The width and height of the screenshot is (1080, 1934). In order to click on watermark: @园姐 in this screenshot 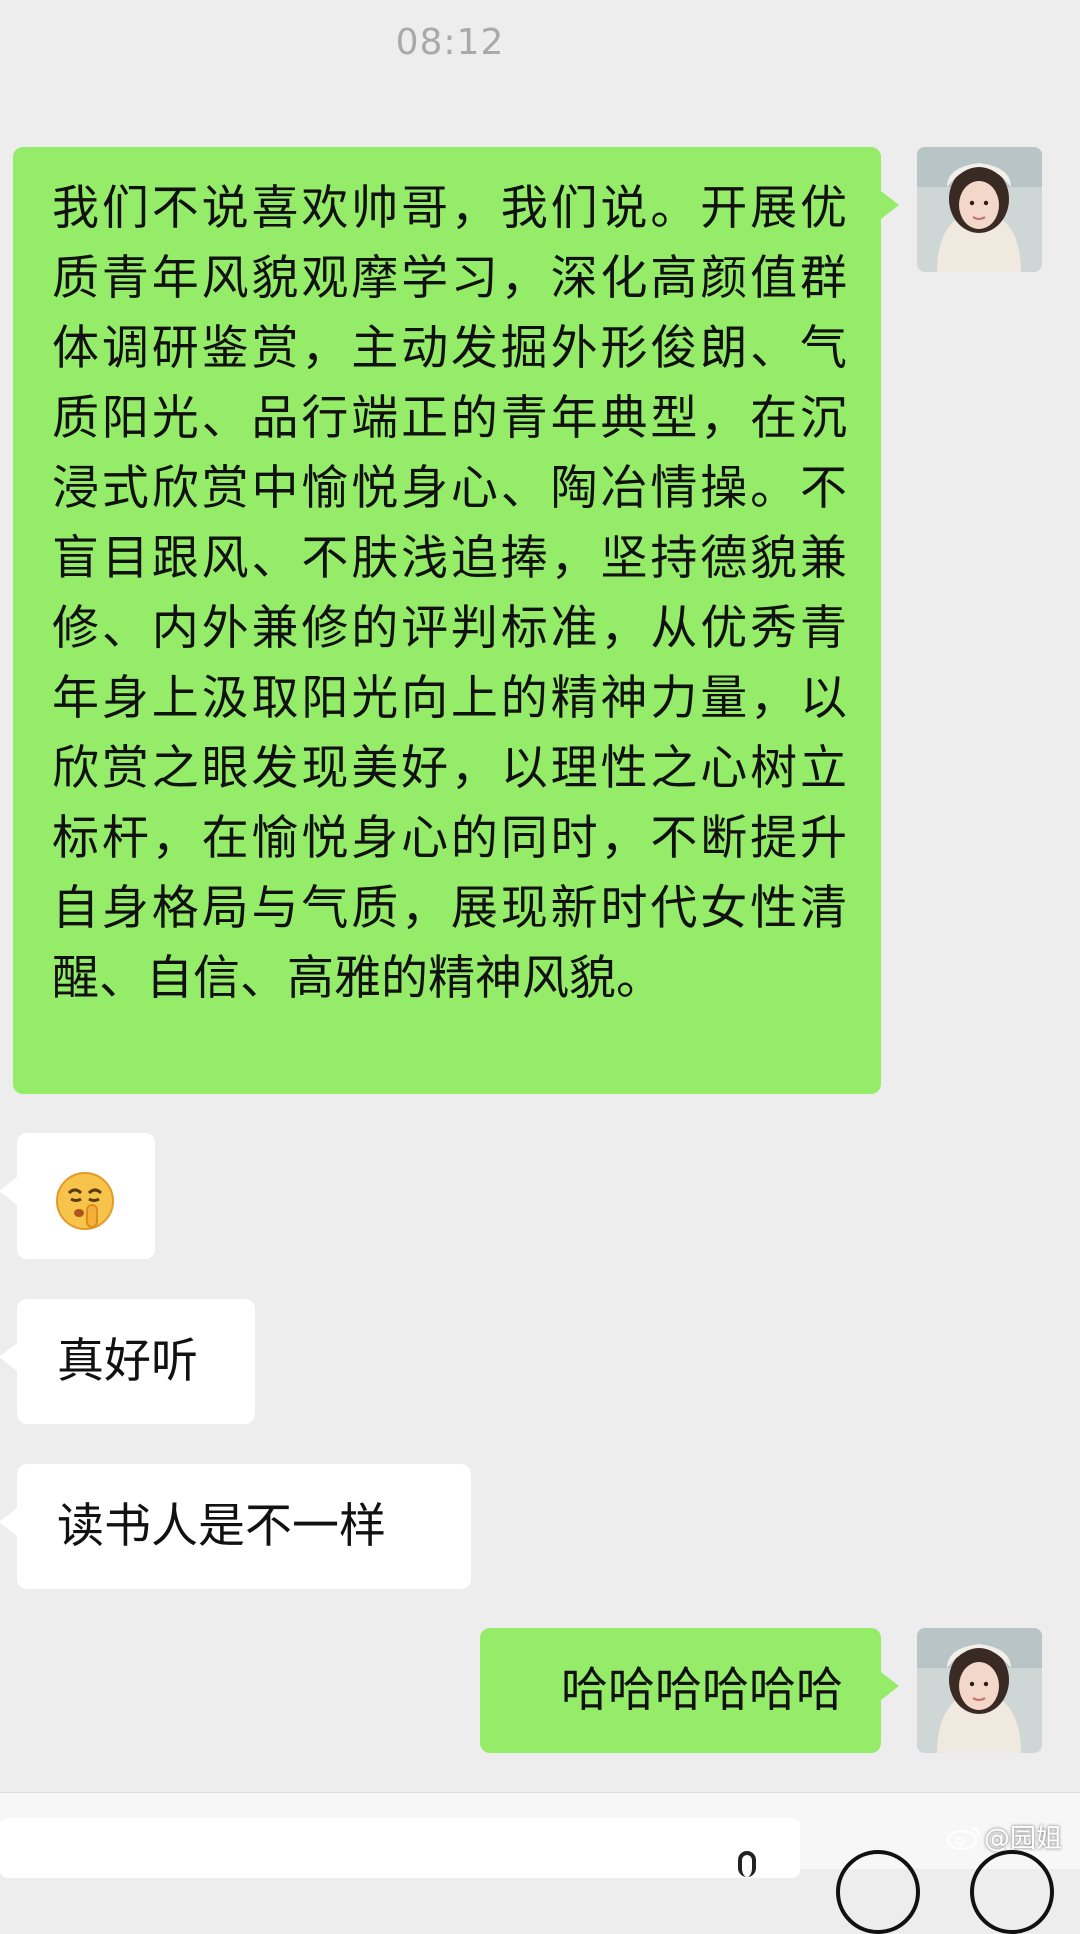, I will do `click(1023, 1839)`.